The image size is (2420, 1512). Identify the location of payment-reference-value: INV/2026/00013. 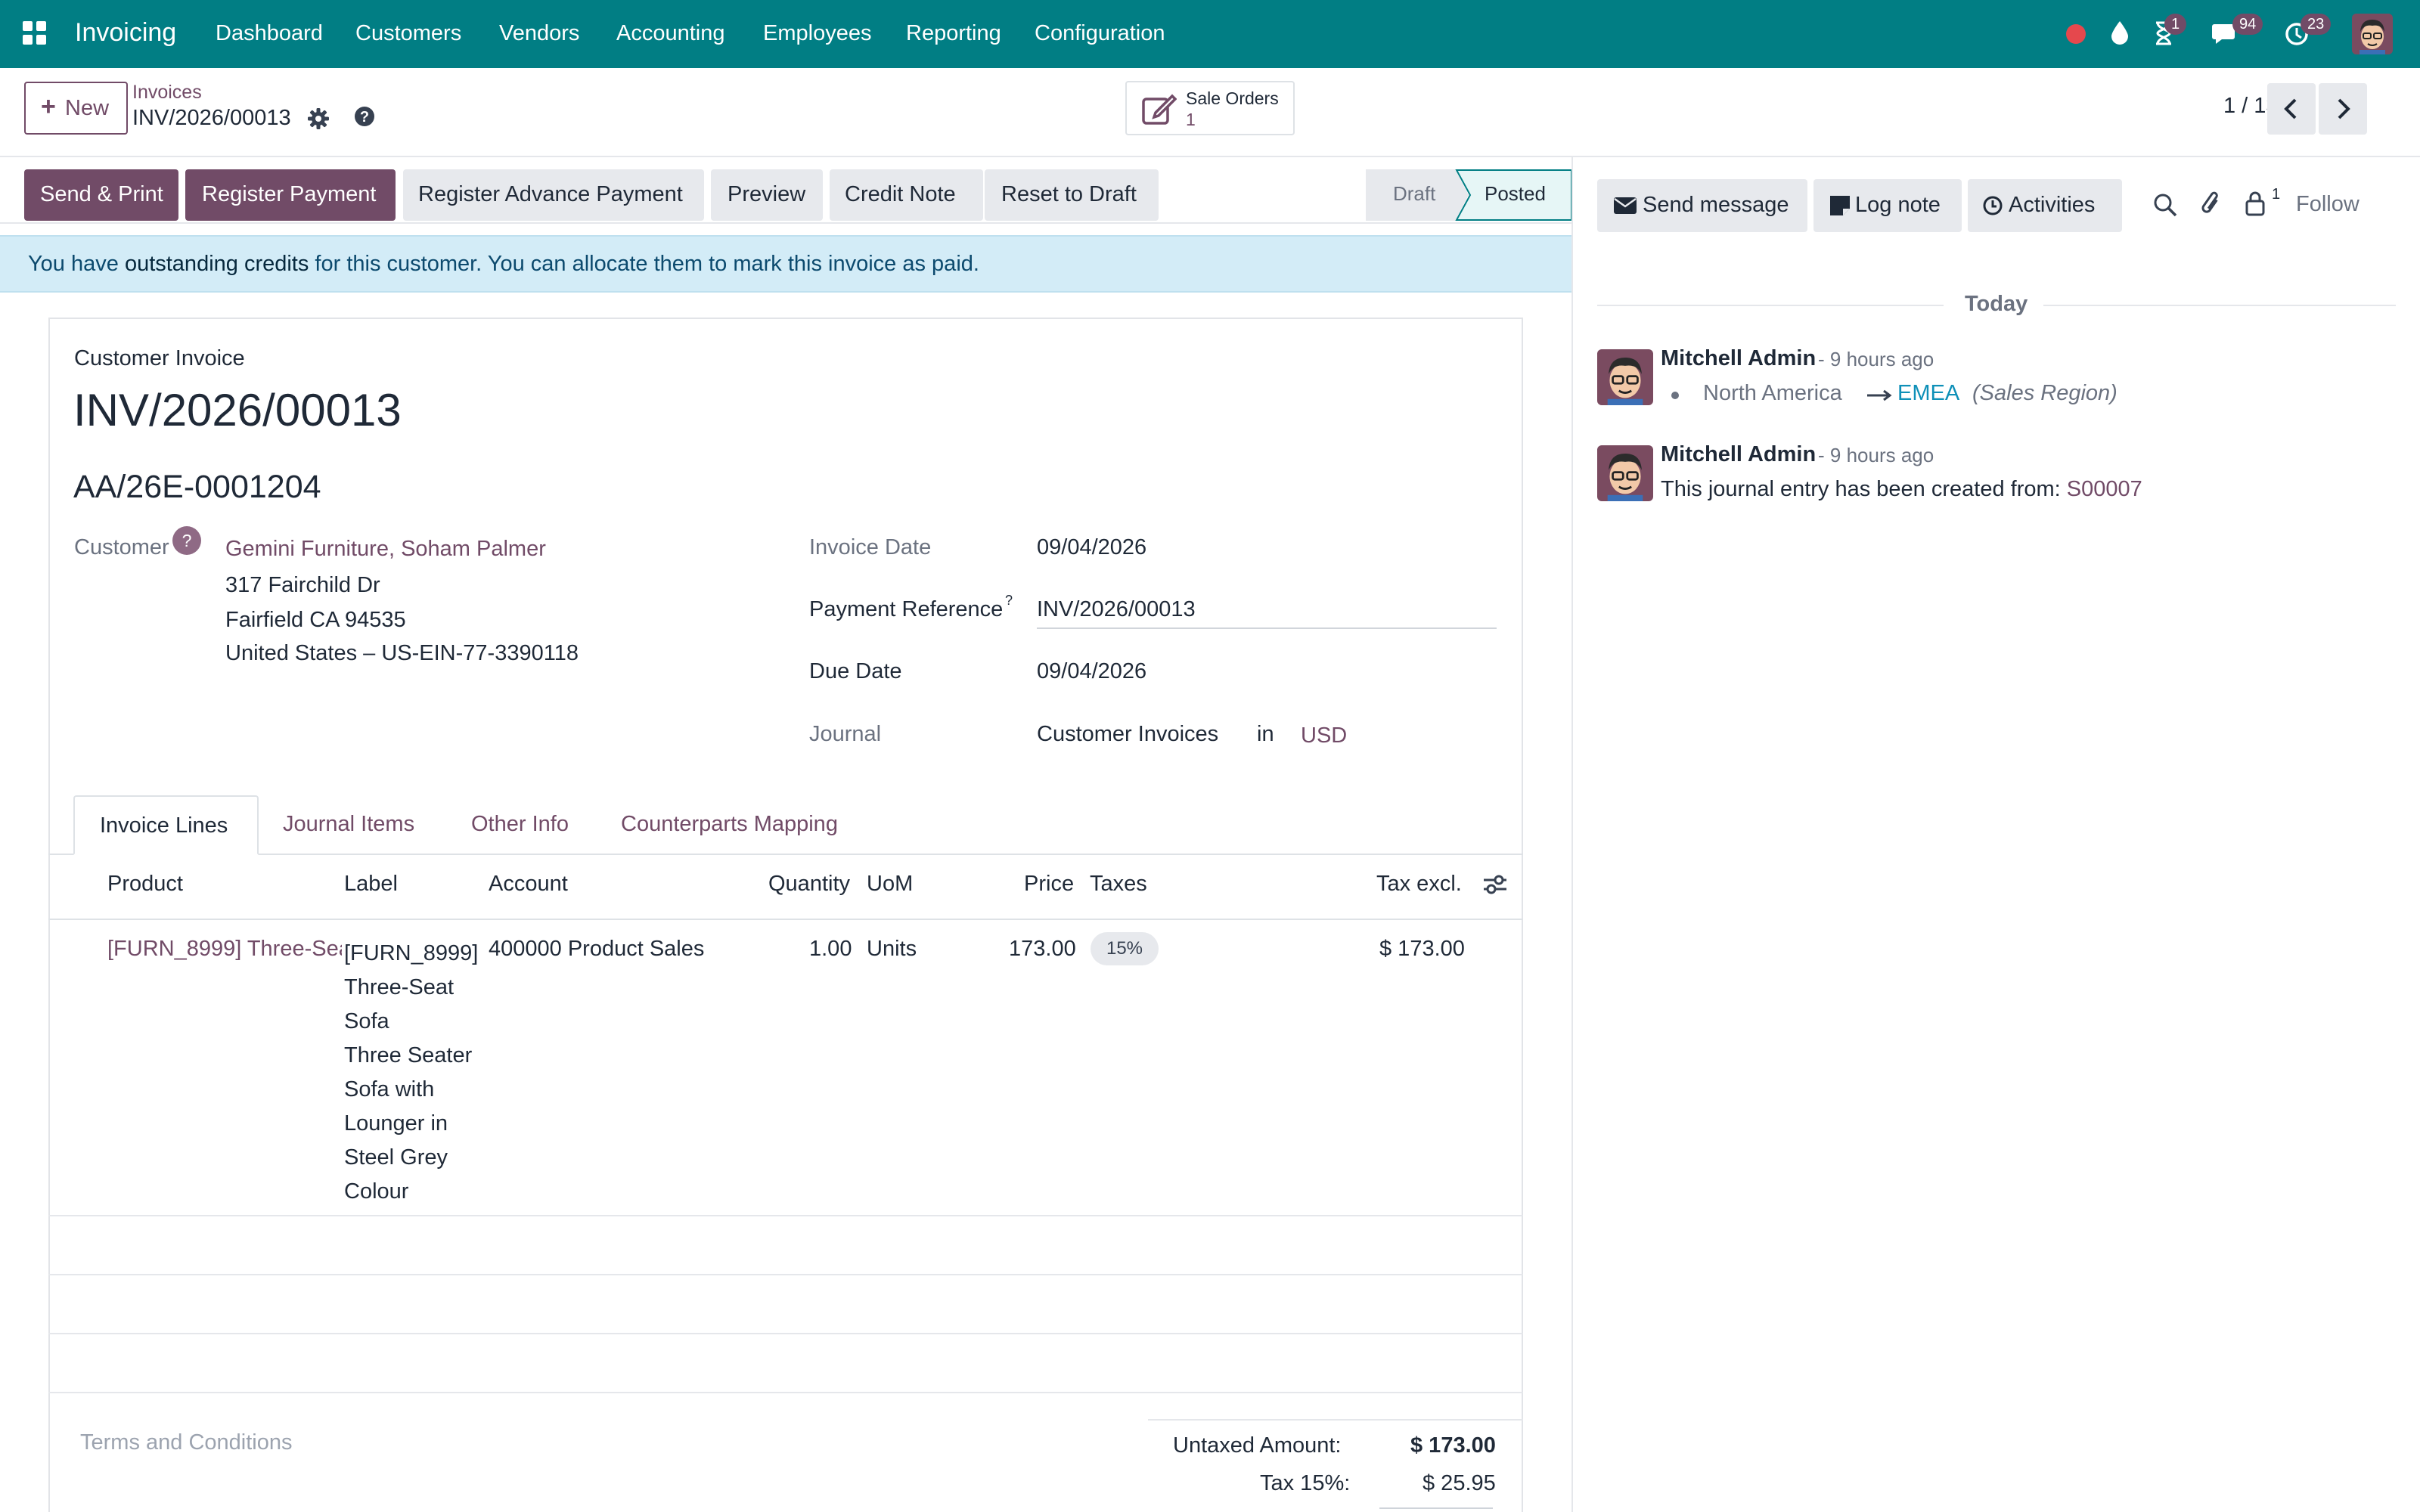
(1116, 609).